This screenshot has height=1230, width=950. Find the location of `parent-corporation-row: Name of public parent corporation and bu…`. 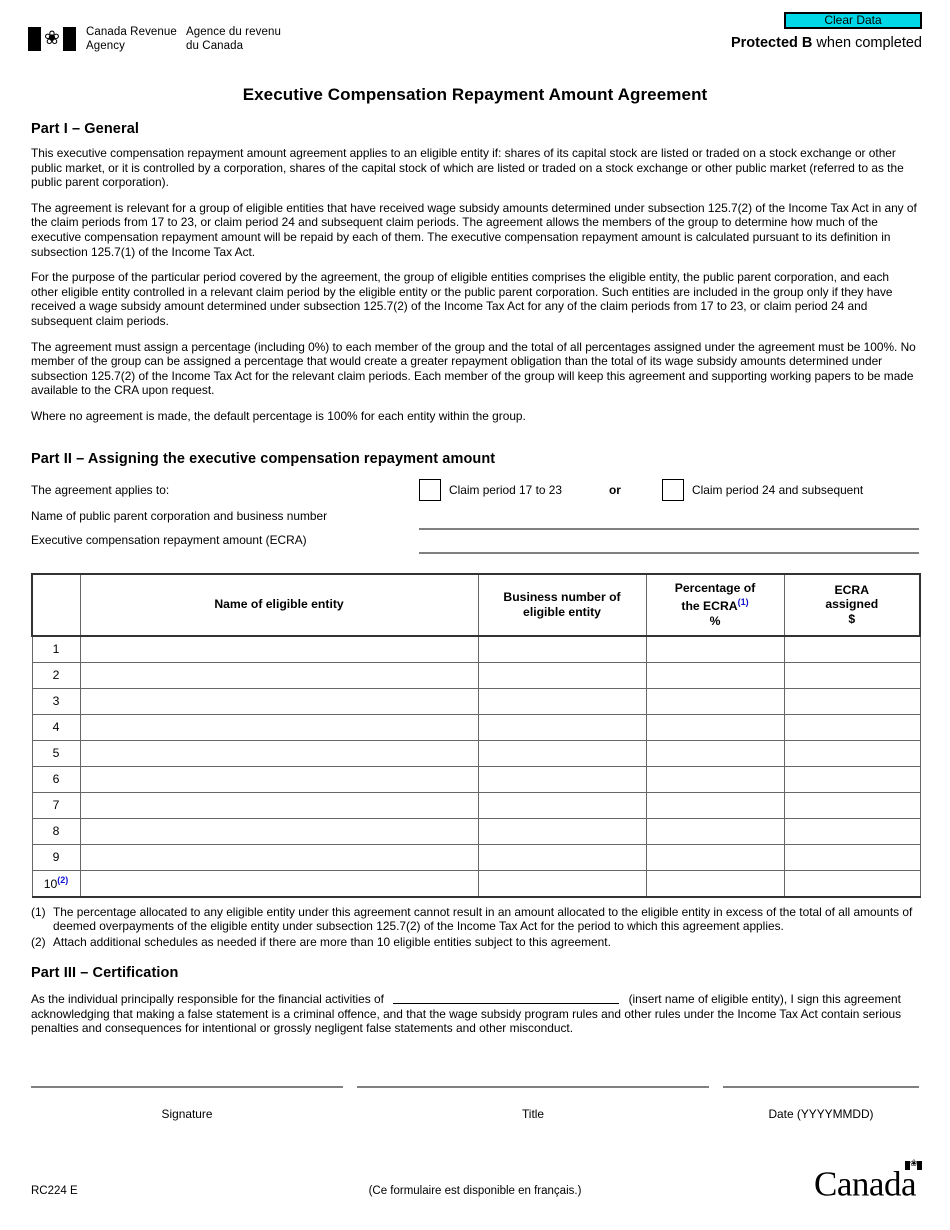

parent-corporation-row: Name of public parent corporation and bu… is located at coordinates (475, 519).